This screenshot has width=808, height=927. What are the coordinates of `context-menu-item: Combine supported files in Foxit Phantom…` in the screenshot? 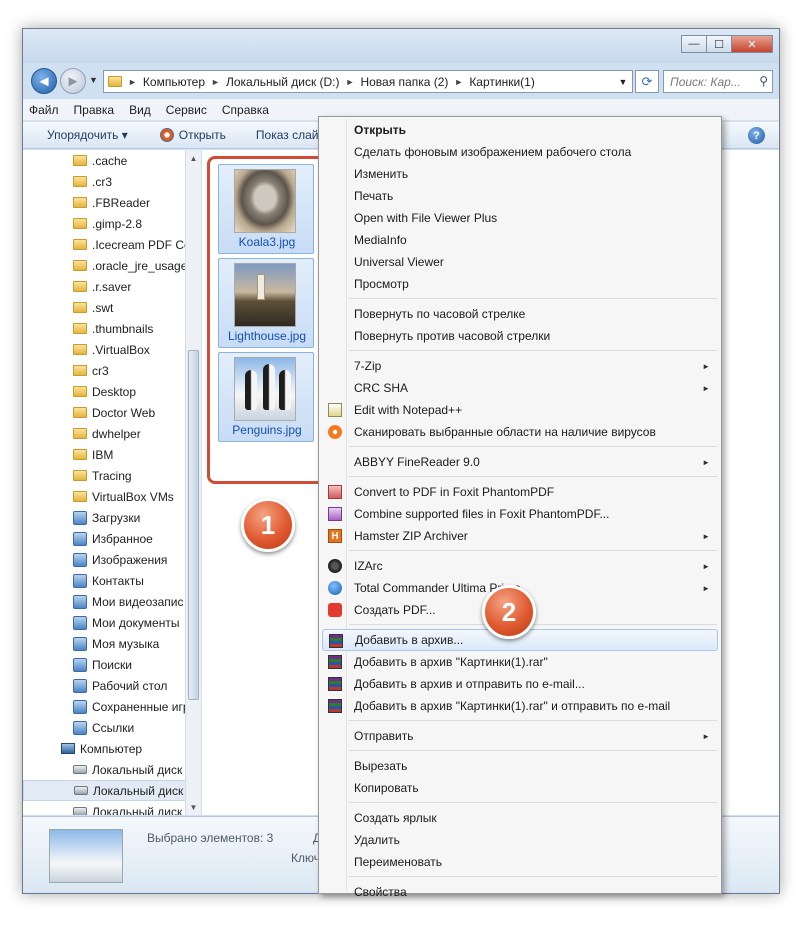 It's located at (520, 514).